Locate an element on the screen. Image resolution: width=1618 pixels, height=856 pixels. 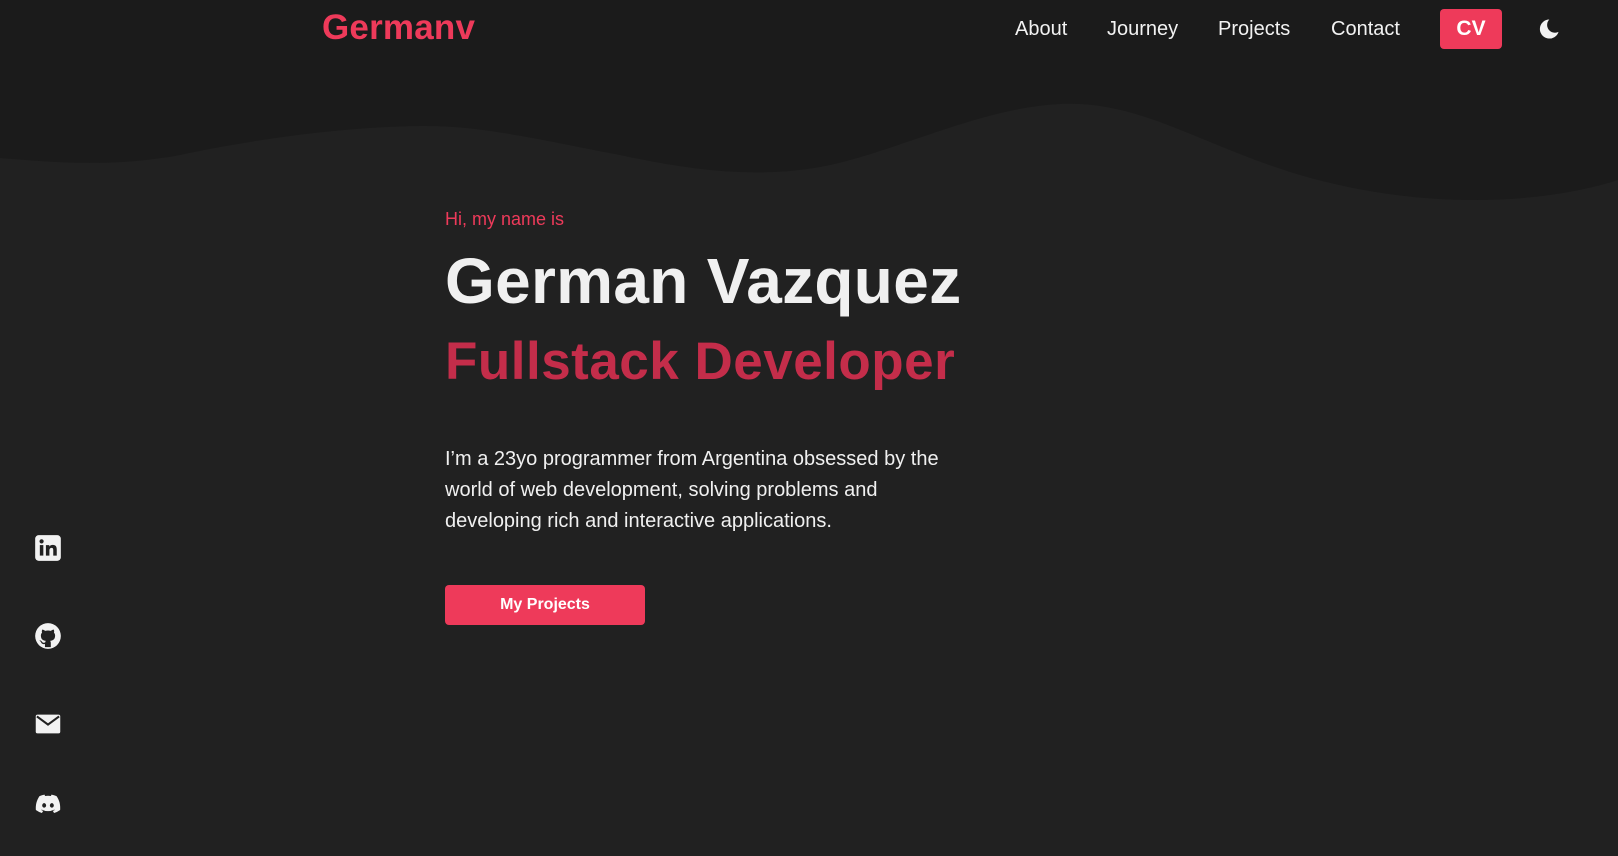
discord-link is located at coordinates (48, 804).